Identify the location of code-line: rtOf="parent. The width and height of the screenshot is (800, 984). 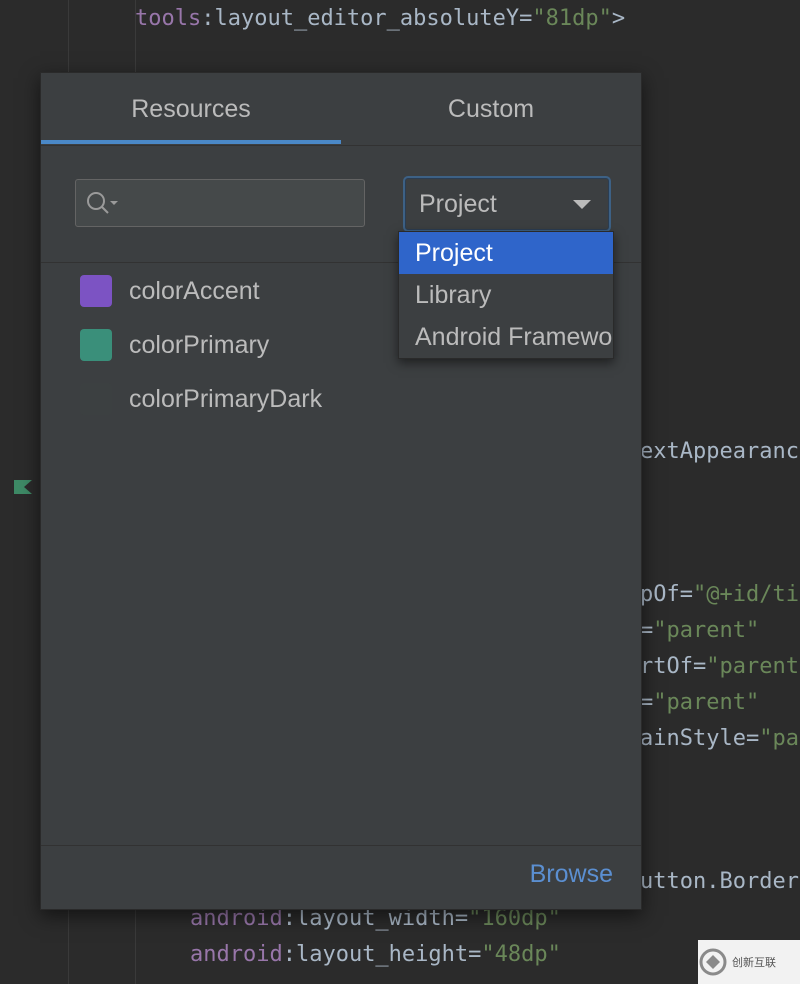
(719, 666).